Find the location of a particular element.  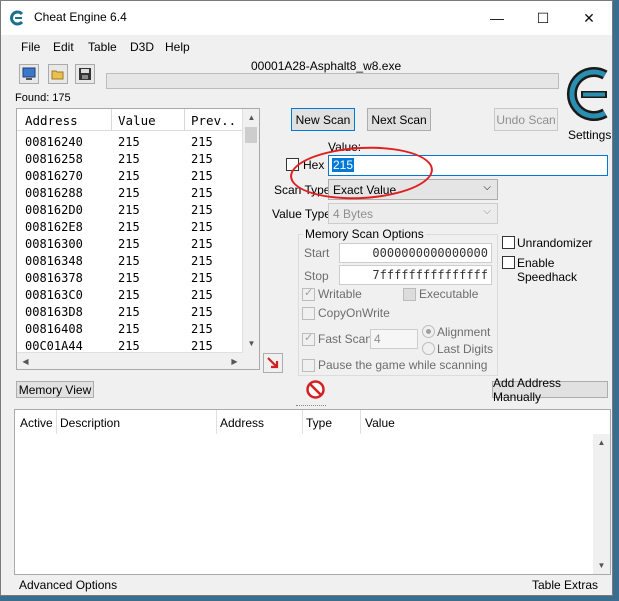

menu-file: File is located at coordinates (30, 47).